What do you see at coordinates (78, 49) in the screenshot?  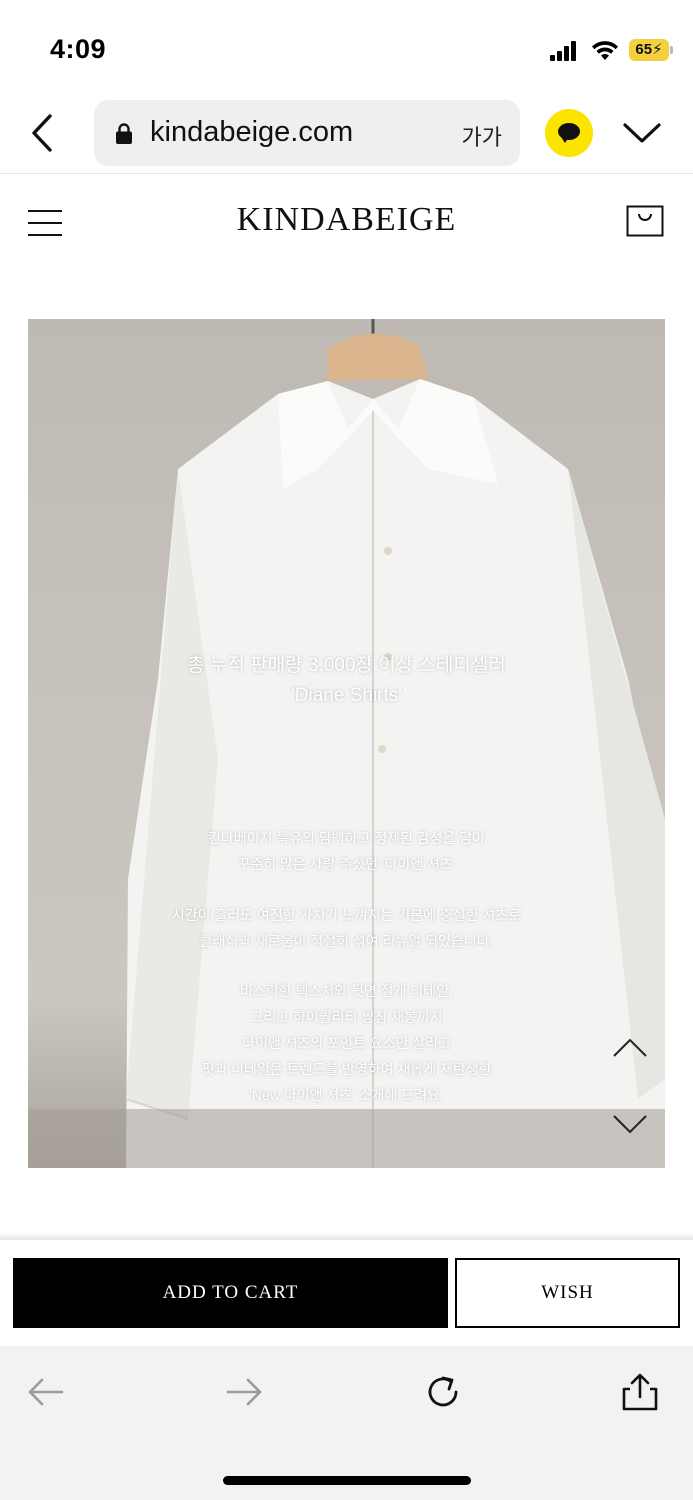 I see `status-time: 4:09` at bounding box center [78, 49].